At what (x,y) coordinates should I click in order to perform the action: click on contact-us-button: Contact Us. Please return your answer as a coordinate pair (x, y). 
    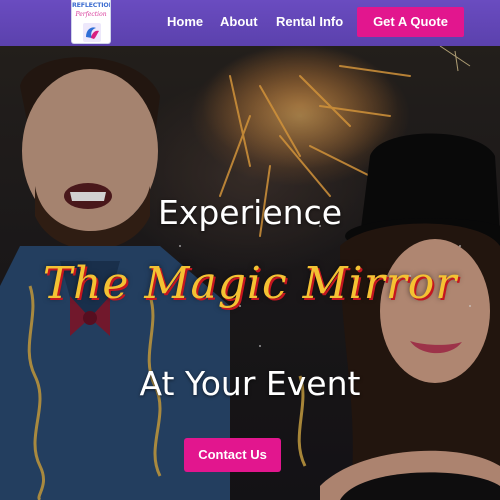
    Looking at the image, I should click on (232, 455).